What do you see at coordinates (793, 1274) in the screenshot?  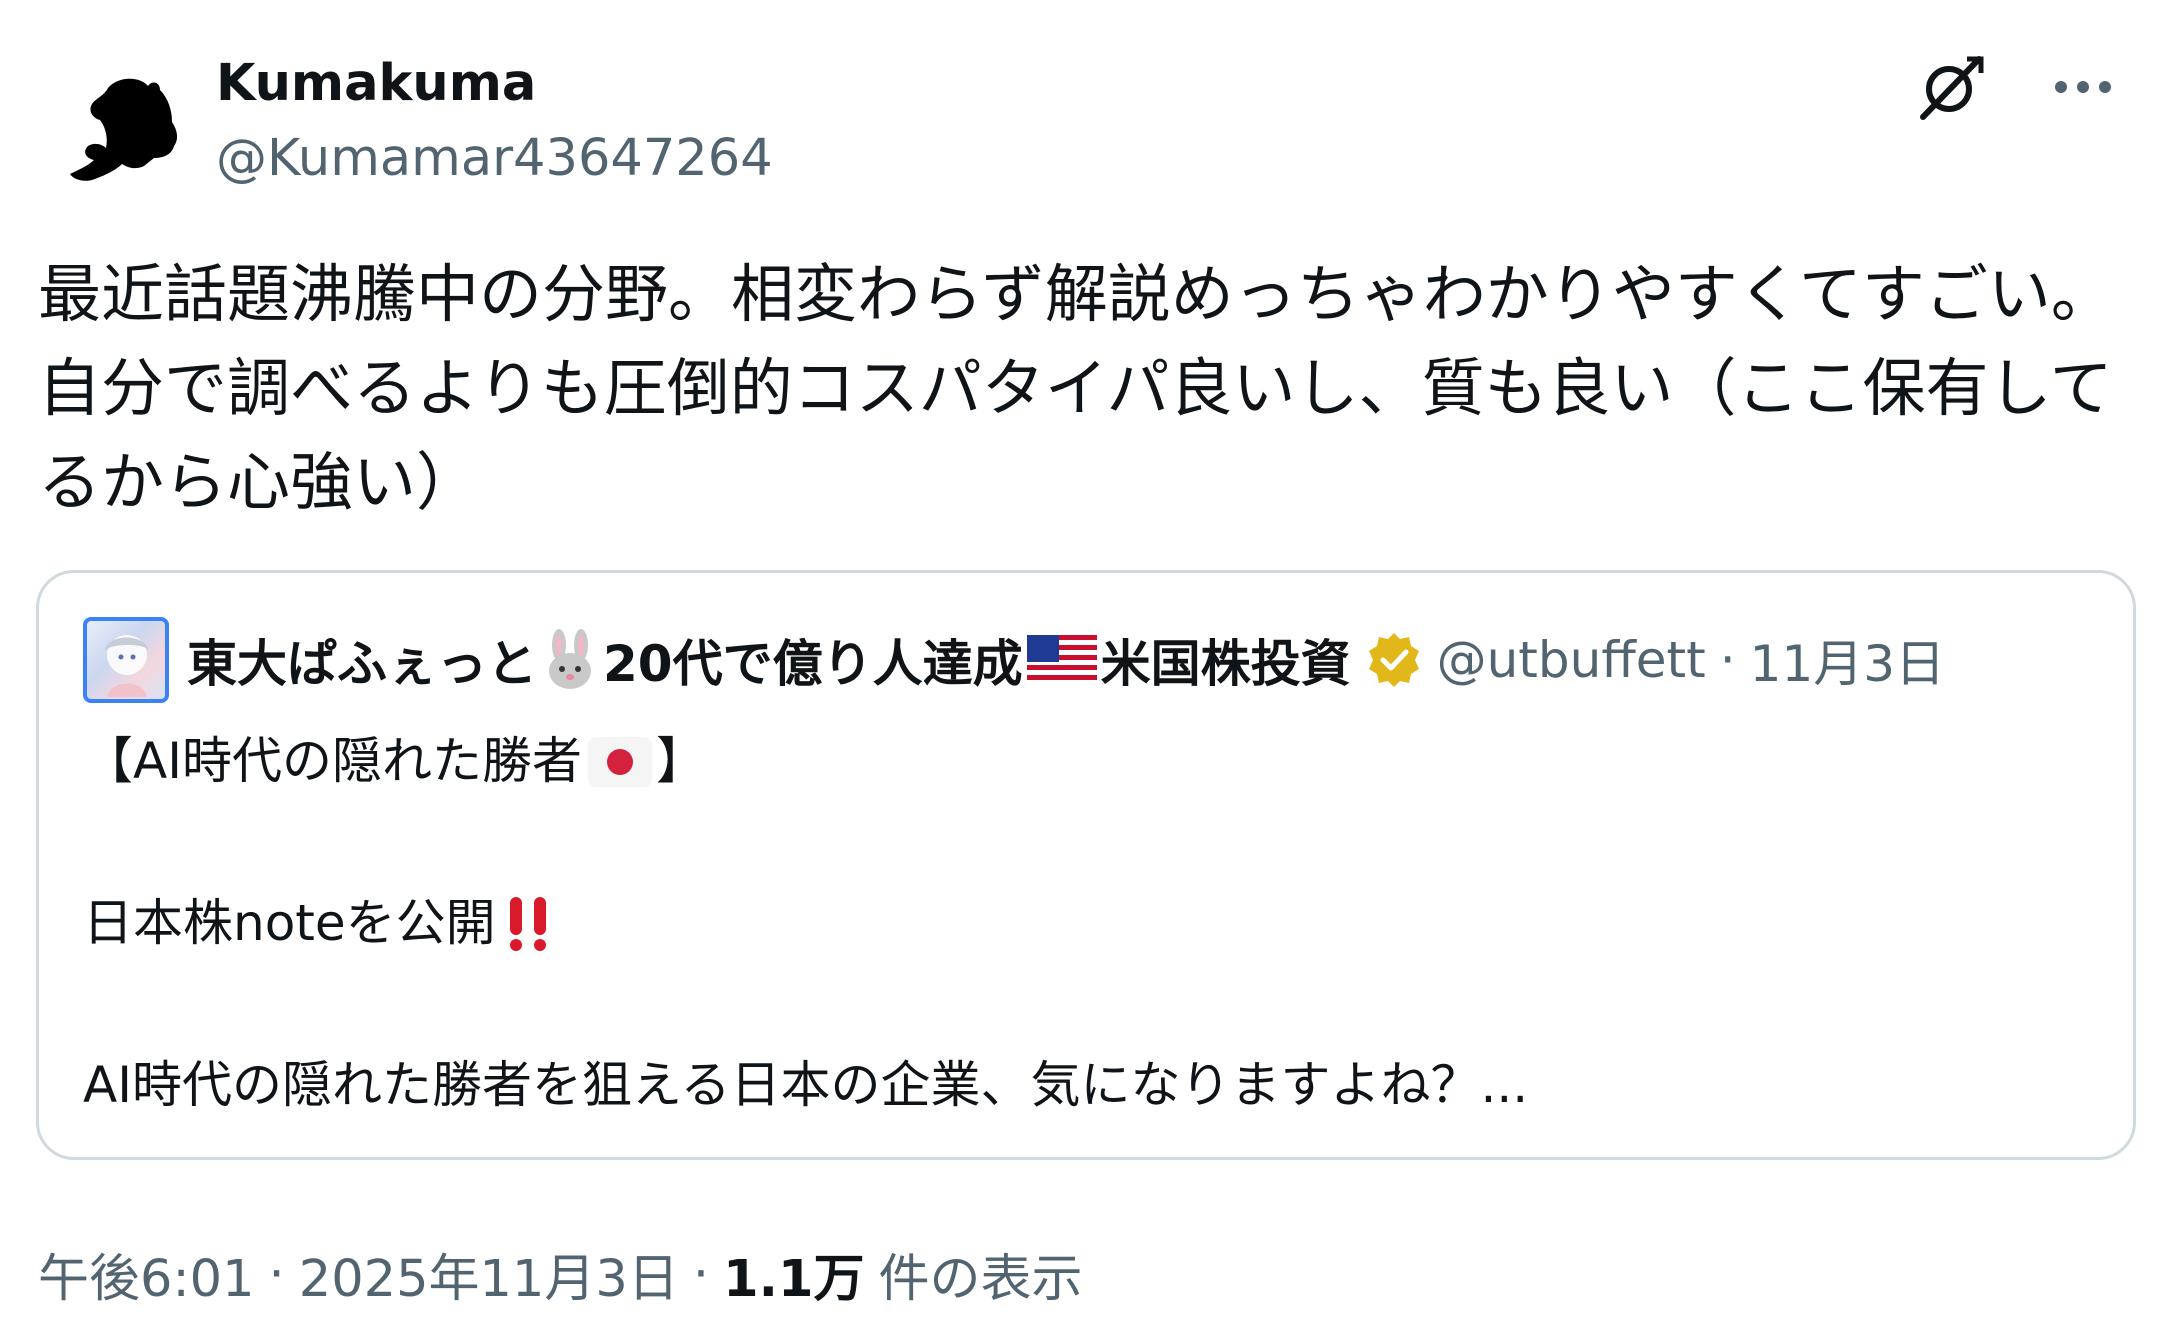 I see `views-count: 1.1万` at bounding box center [793, 1274].